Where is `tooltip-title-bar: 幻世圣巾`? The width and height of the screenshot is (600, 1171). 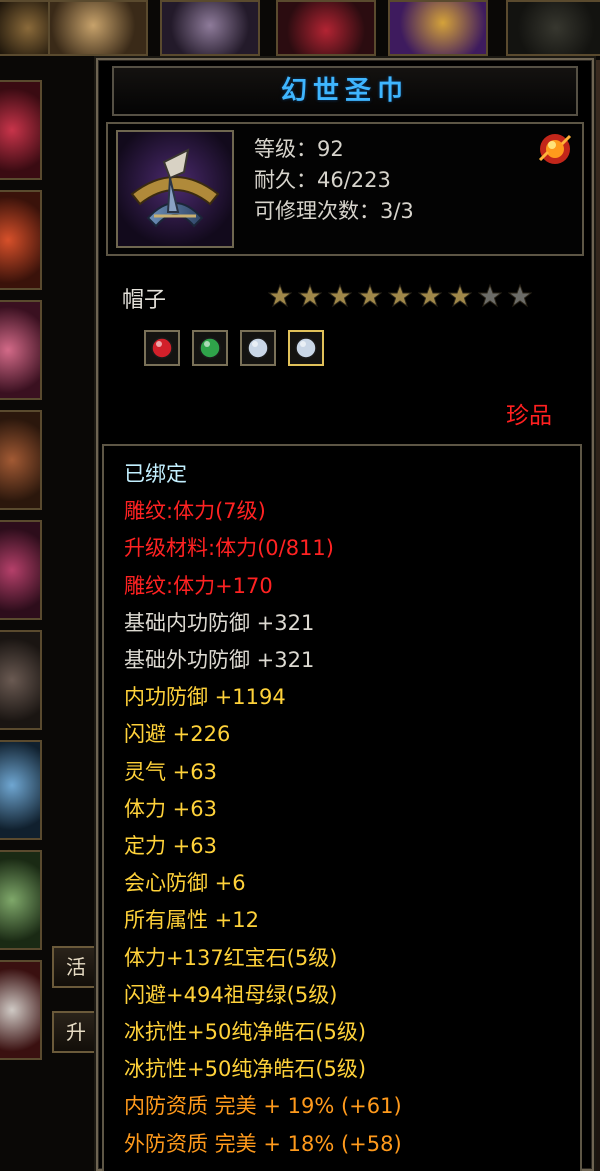 tooltip-title-bar: 幻世圣巾 is located at coordinates (345, 91).